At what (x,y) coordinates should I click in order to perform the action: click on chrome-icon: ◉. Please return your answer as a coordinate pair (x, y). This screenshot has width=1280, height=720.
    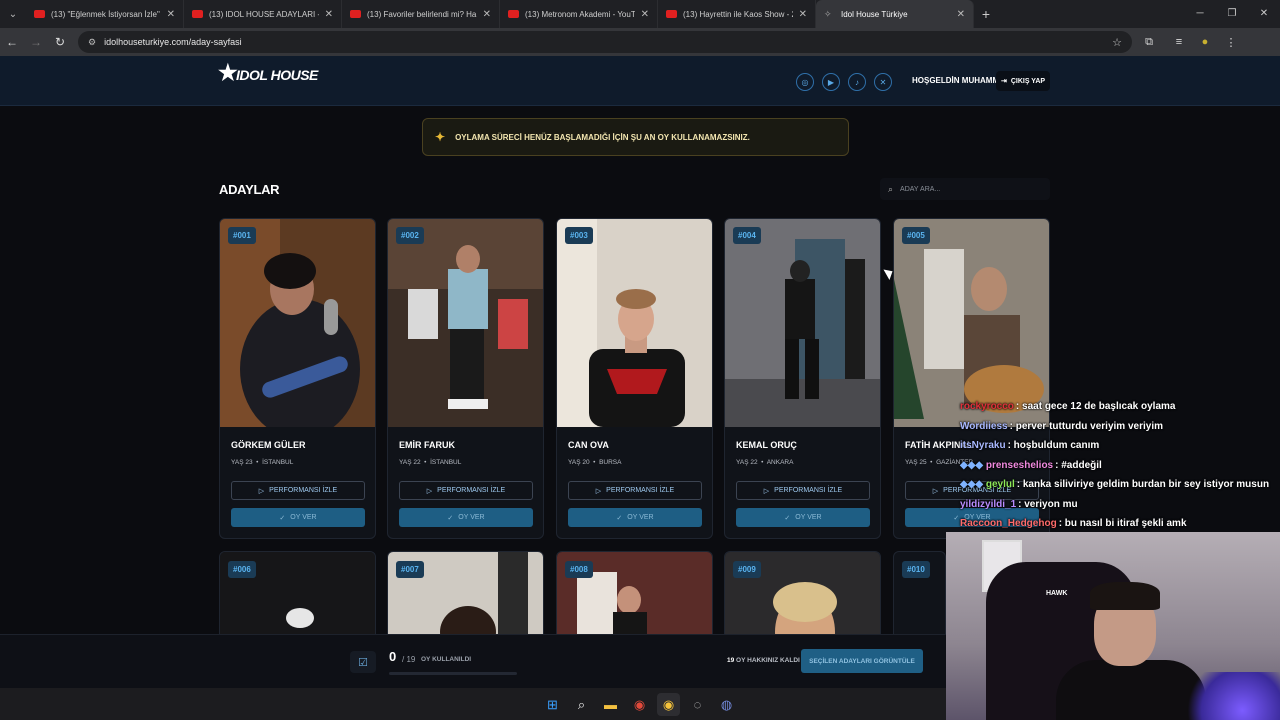
    Looking at the image, I should click on (639, 704).